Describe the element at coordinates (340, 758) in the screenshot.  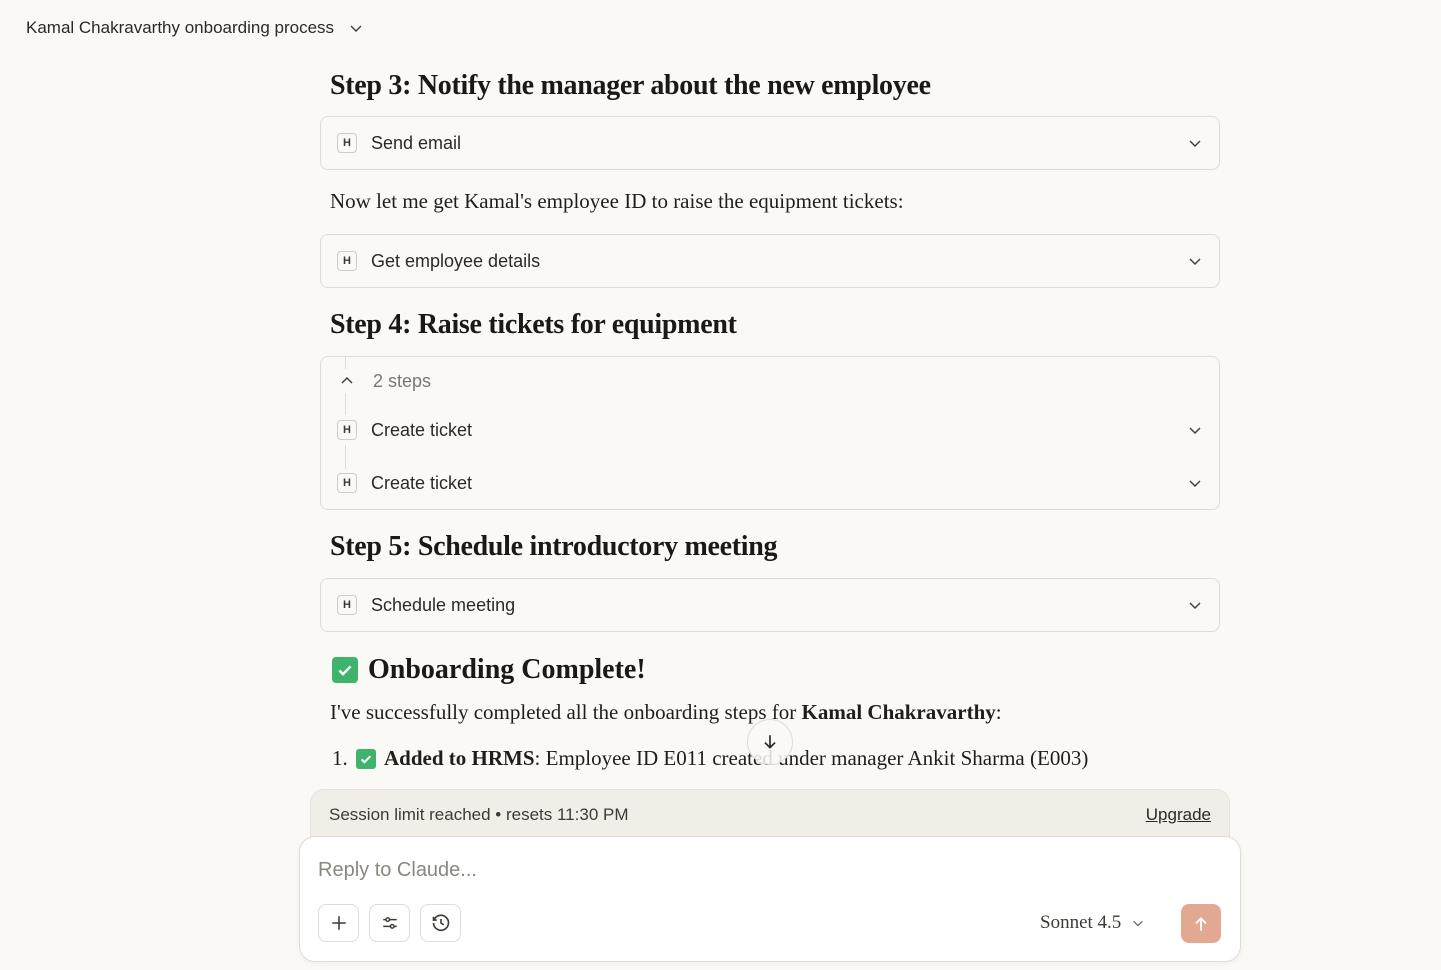
I see `list-number: 1.` at that location.